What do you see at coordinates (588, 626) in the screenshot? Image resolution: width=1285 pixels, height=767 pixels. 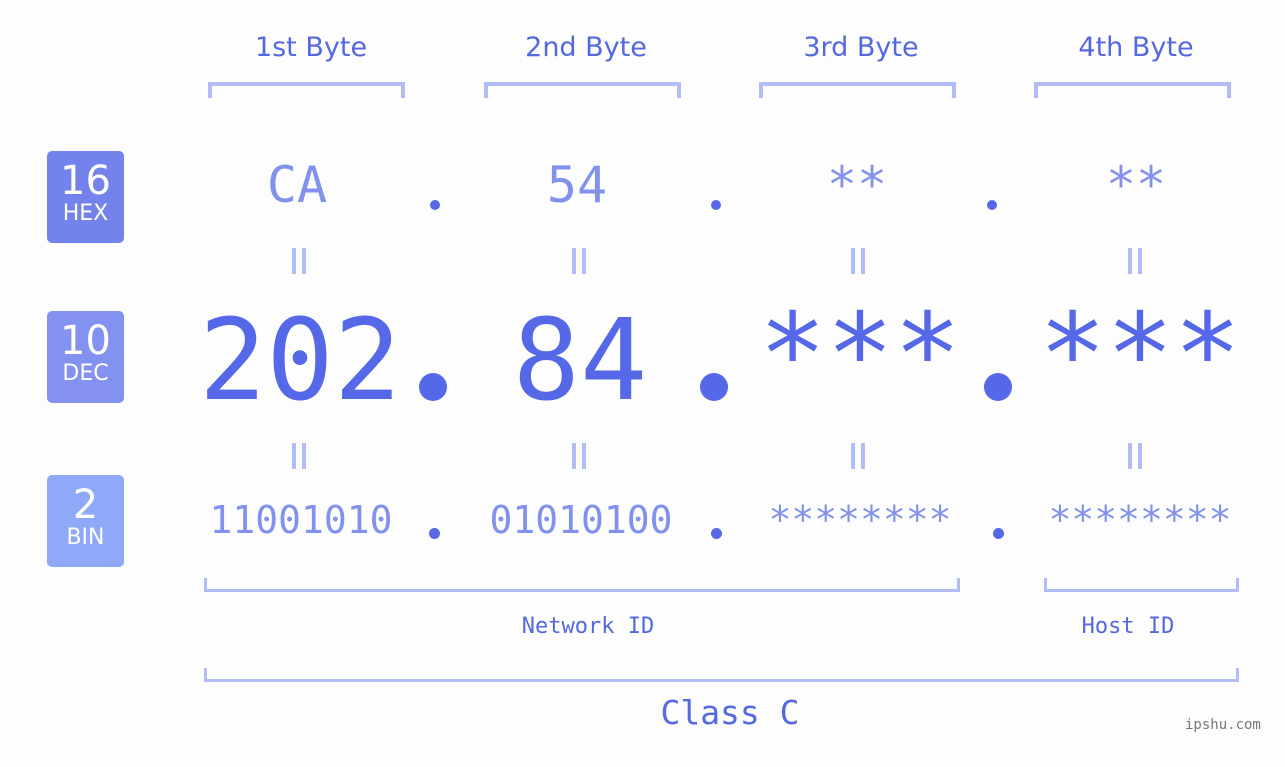 I see `network-id-label: Network ID` at bounding box center [588, 626].